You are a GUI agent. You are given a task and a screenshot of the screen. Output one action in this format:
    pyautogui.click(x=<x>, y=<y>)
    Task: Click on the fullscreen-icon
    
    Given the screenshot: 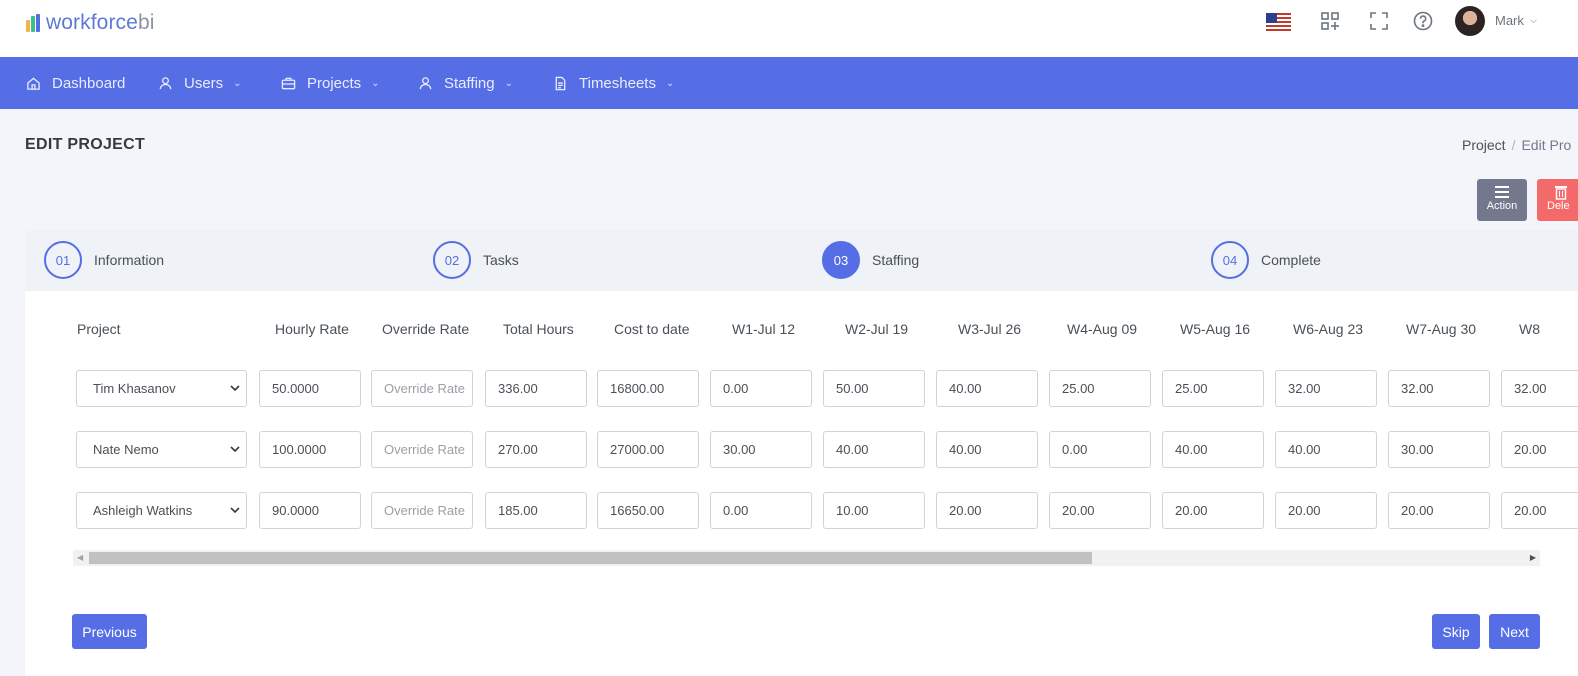 What is the action you would take?
    pyautogui.click(x=1379, y=21)
    